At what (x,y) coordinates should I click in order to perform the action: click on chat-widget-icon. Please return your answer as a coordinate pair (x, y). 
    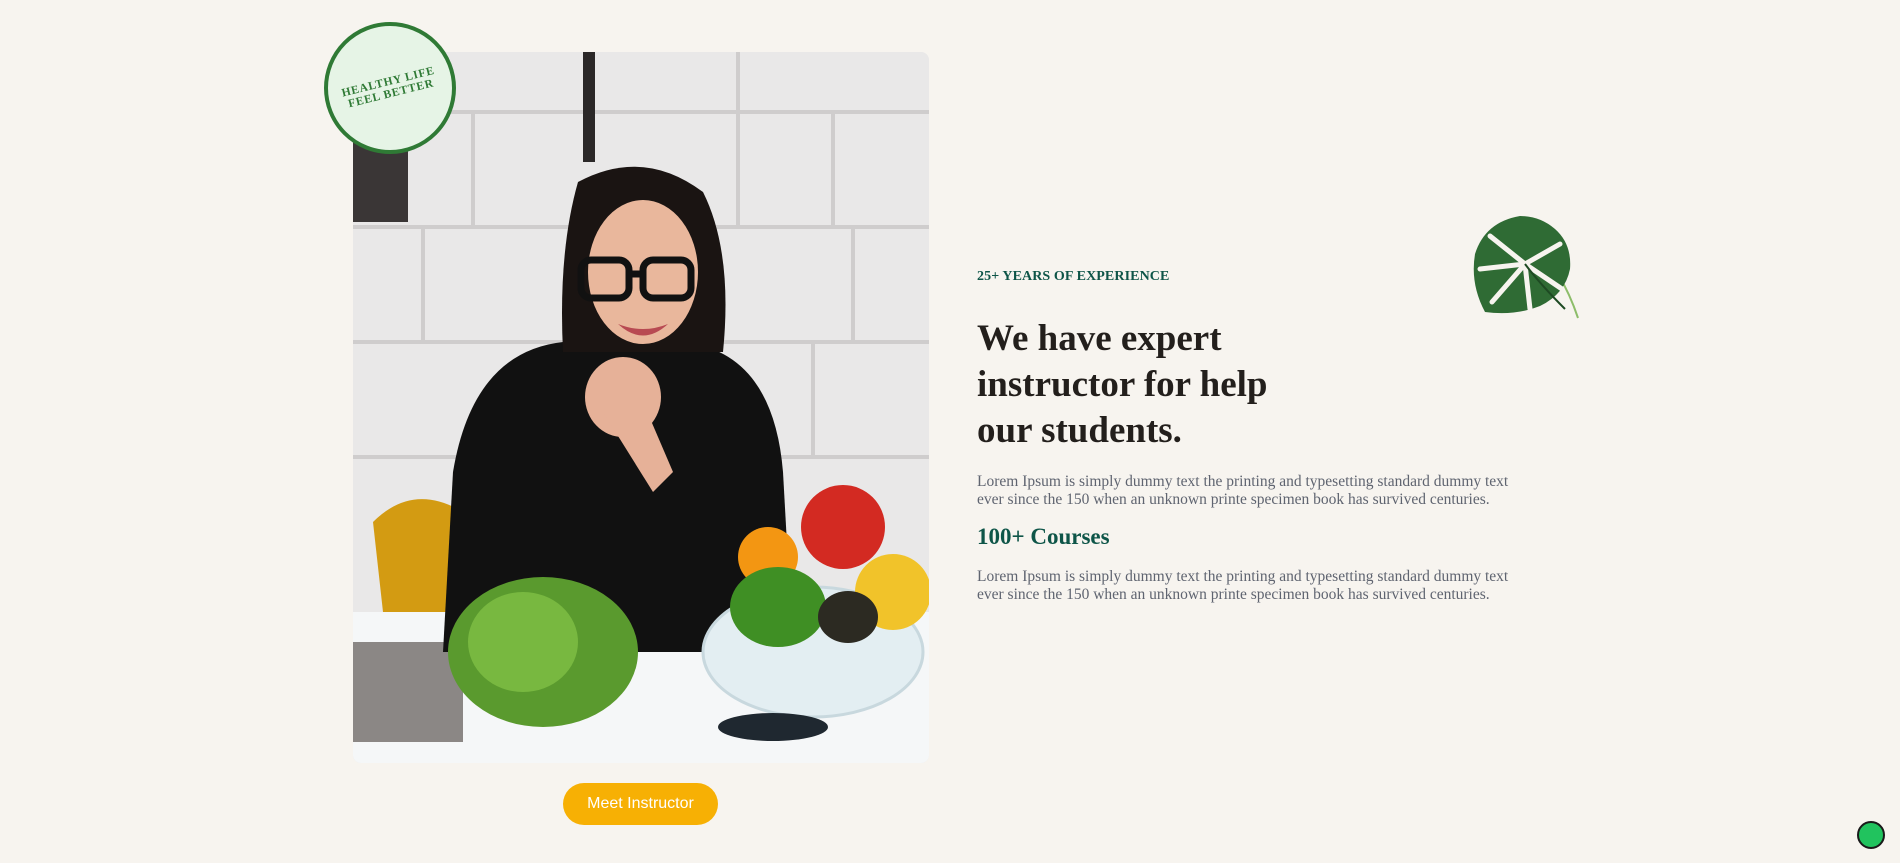
    Looking at the image, I should click on (1871, 835).